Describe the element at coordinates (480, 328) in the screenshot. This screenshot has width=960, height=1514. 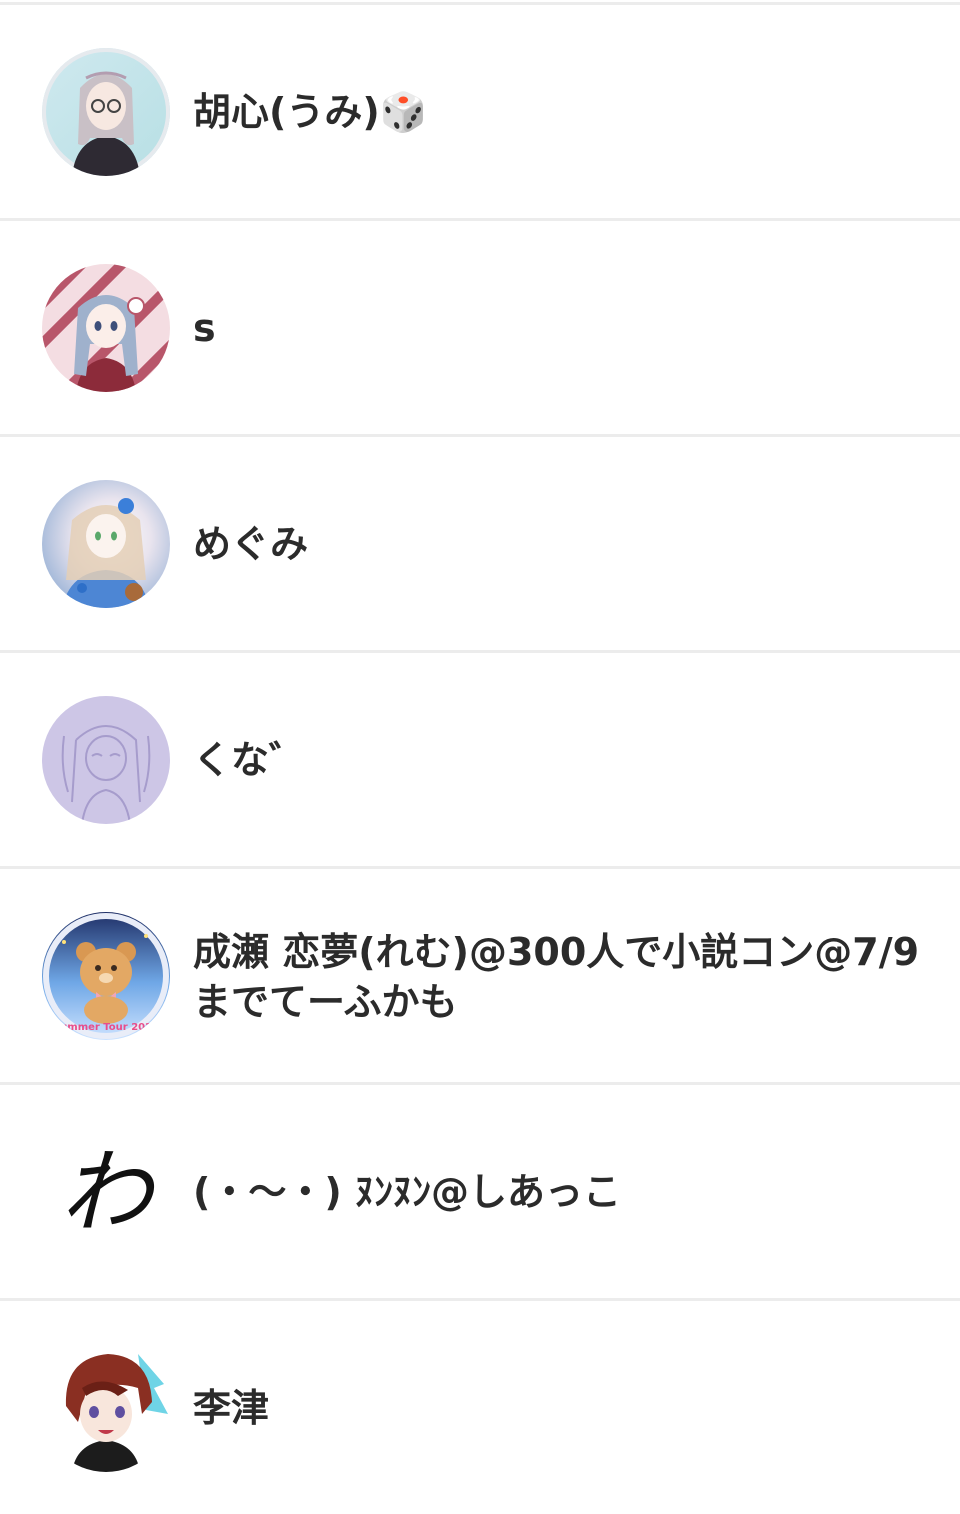
I see `user-row: s` at that location.